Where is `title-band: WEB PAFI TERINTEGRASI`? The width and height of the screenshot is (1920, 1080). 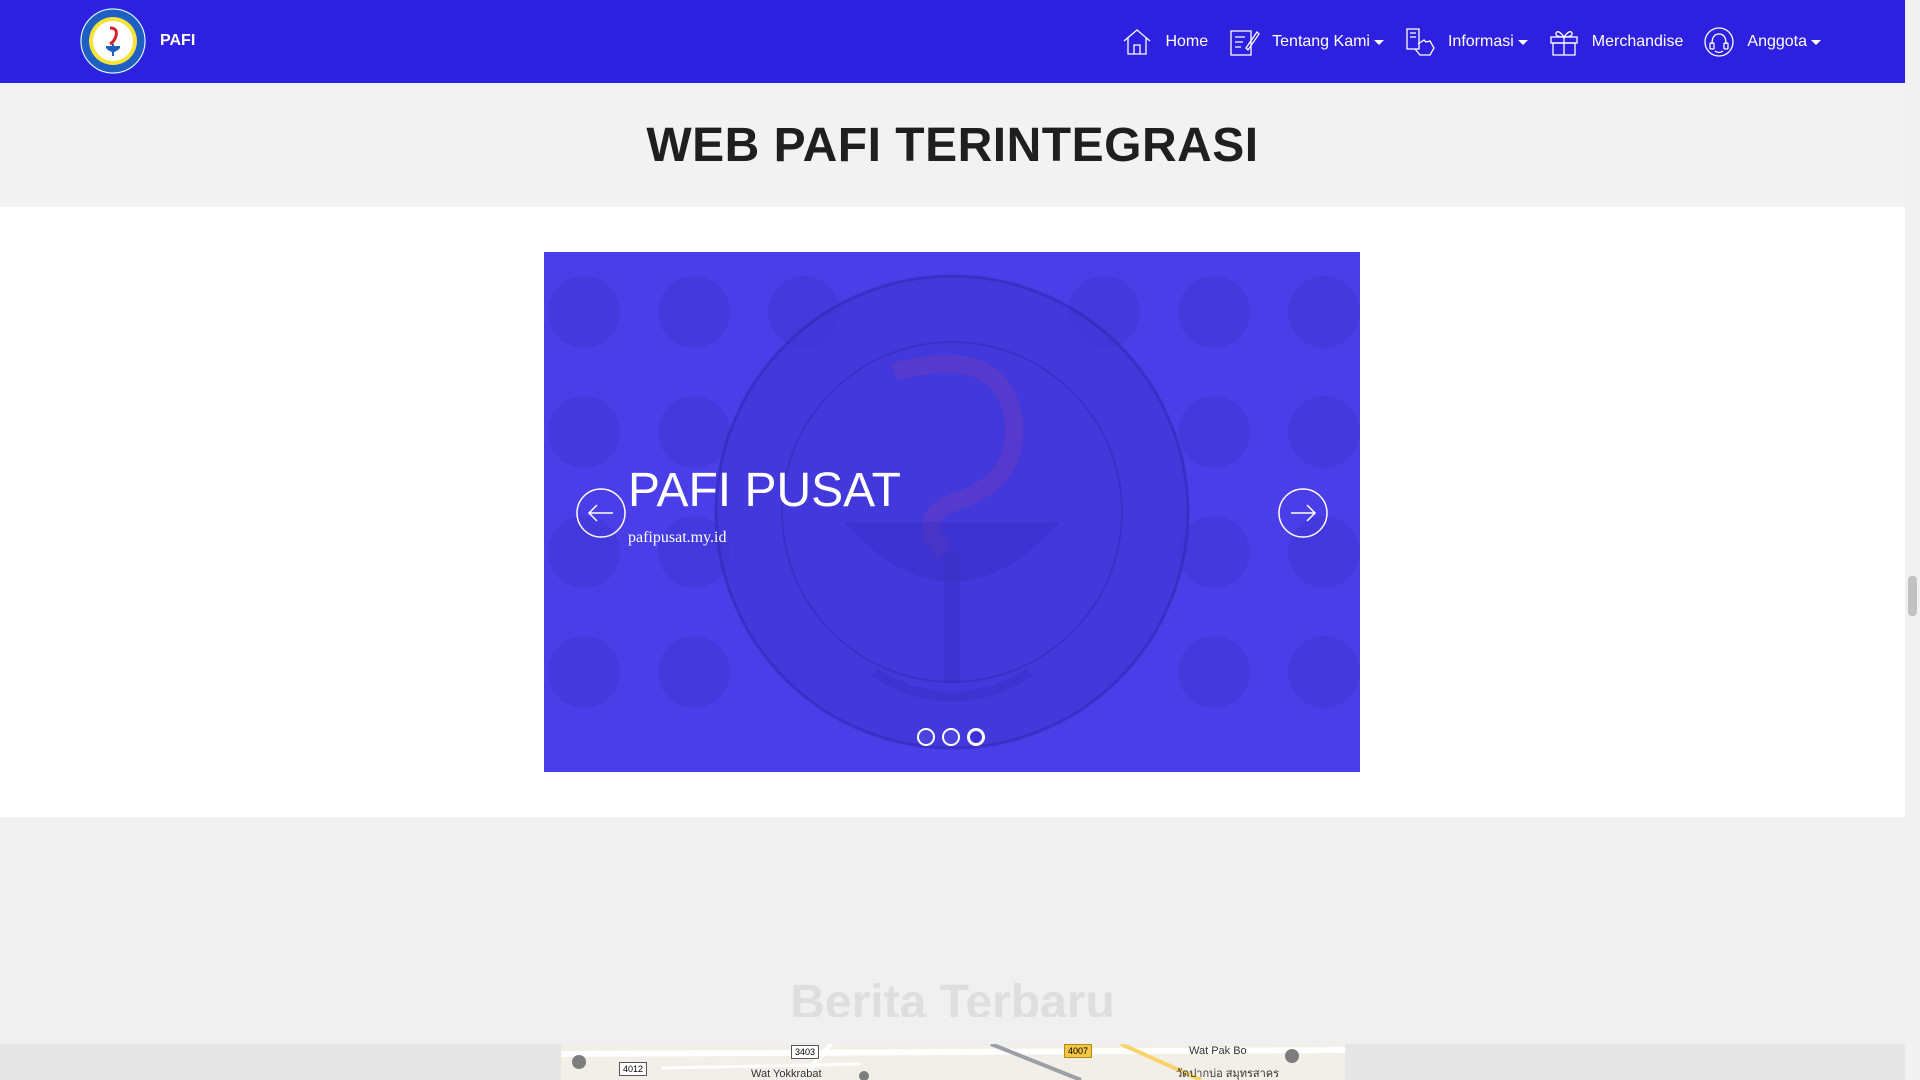
title-band: WEB PAFI TERINTEGRASI is located at coordinates (952, 145).